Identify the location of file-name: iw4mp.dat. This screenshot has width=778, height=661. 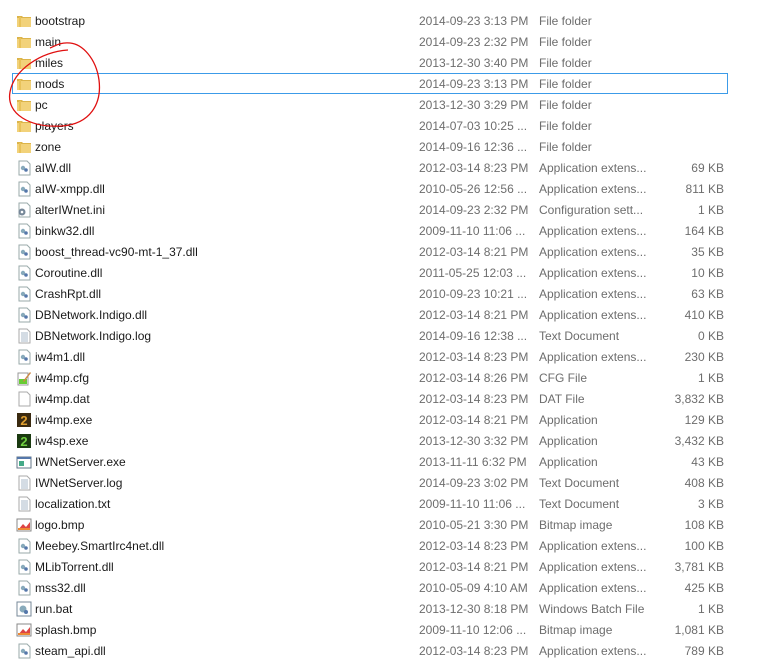
(62, 399).